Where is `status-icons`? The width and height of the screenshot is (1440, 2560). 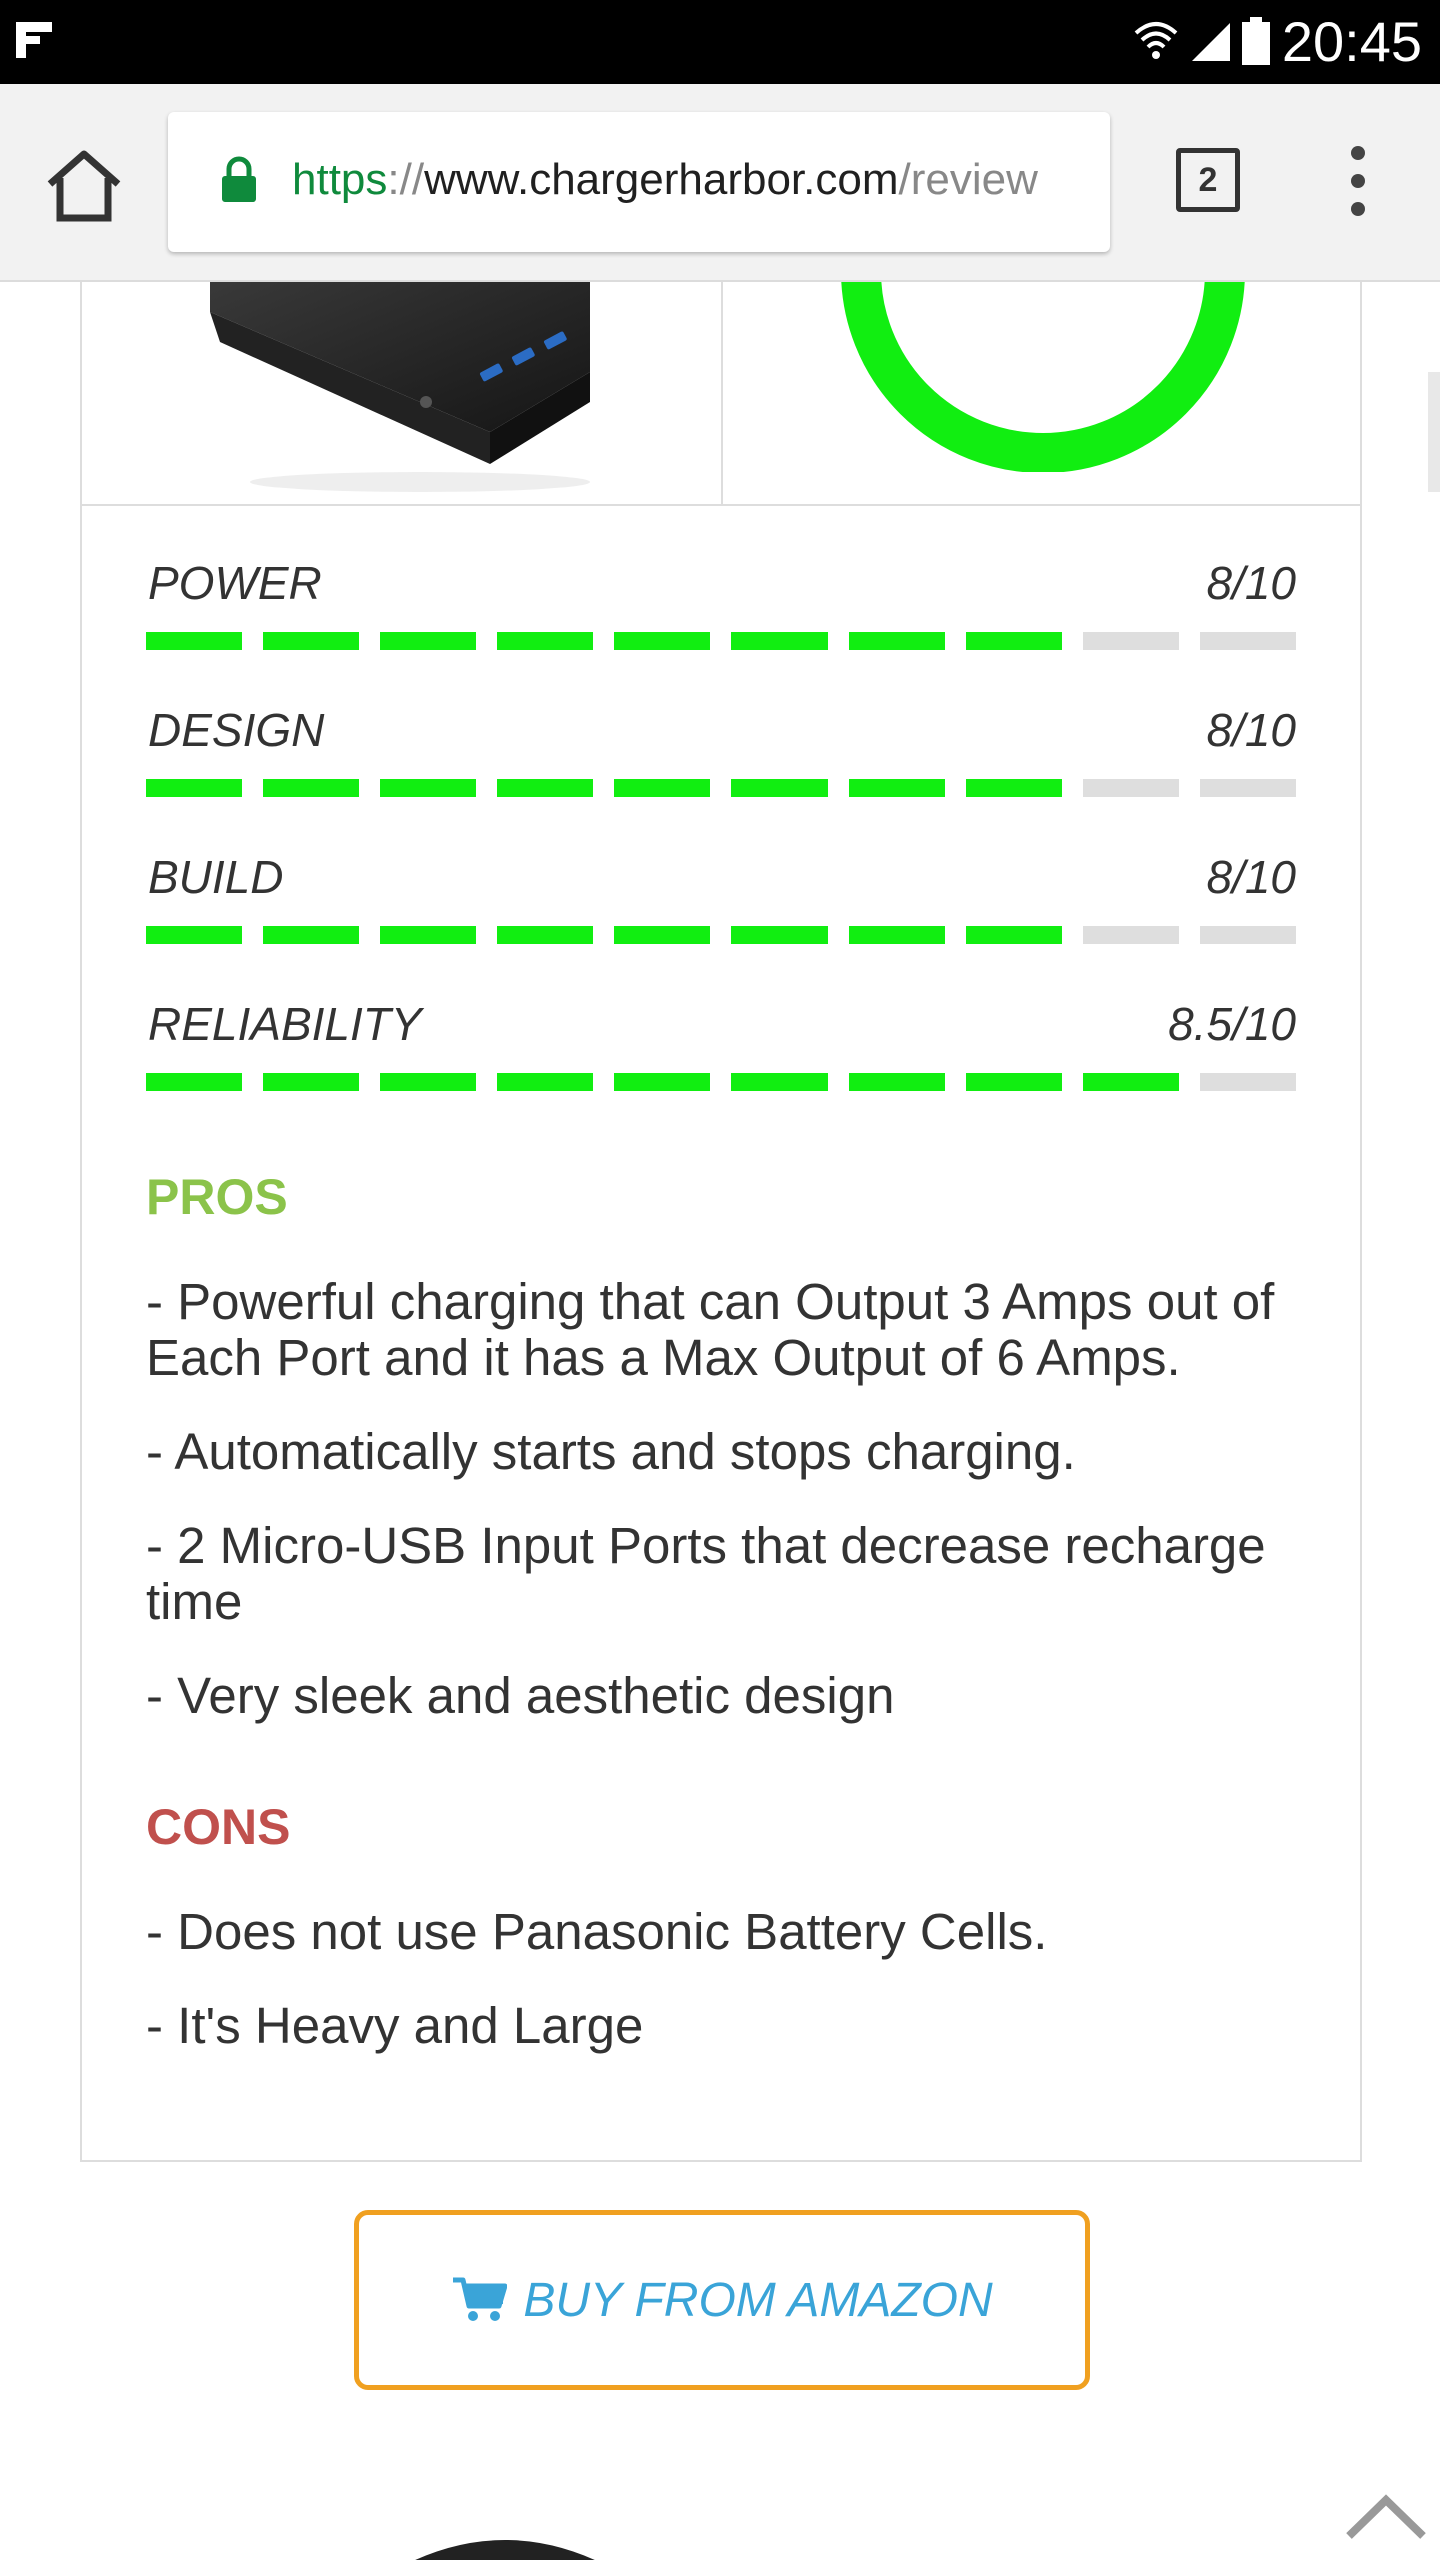
status-icons is located at coordinates (1202, 41).